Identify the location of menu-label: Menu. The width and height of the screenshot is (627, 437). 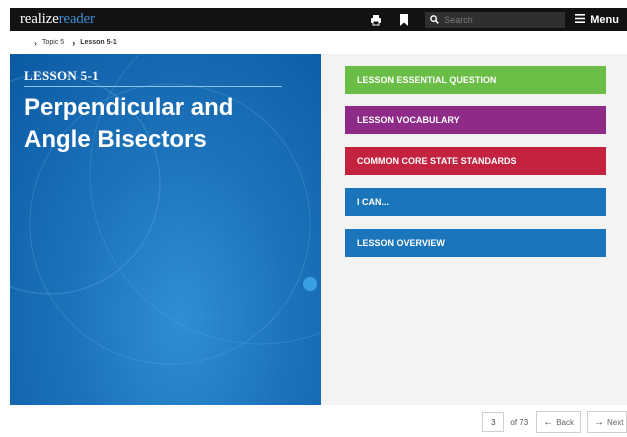
(604, 19).